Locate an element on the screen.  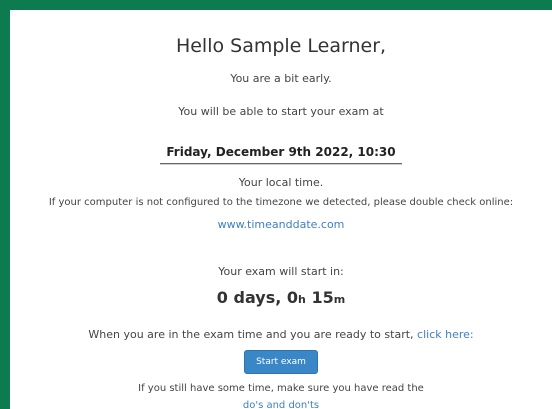
countdown-hours-value: 0 is located at coordinates (292, 297).